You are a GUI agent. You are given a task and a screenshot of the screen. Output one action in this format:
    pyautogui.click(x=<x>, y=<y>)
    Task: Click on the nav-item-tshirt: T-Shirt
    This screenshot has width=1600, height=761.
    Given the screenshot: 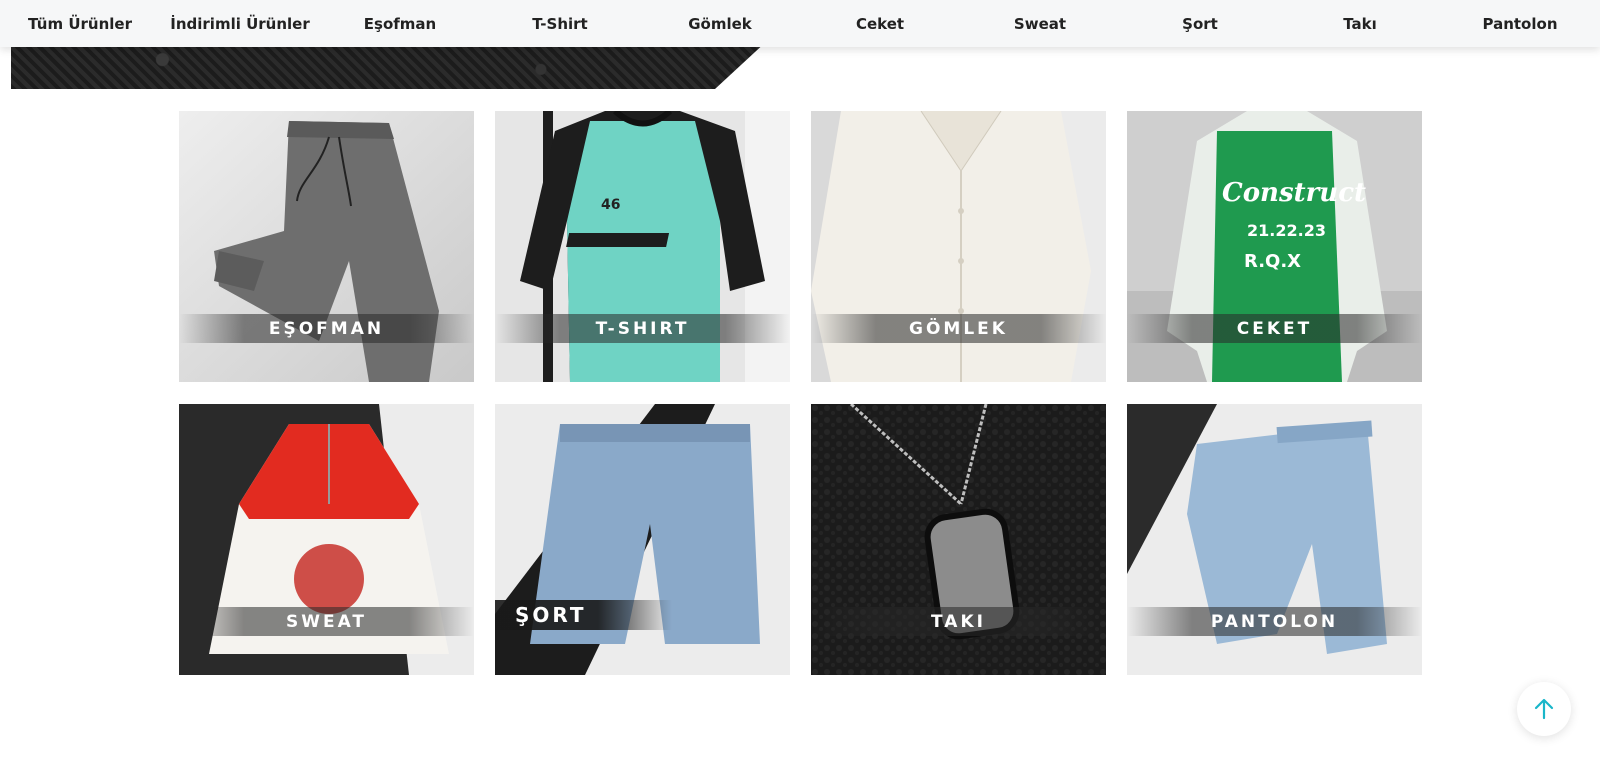 What is the action you would take?
    pyautogui.click(x=560, y=23)
    